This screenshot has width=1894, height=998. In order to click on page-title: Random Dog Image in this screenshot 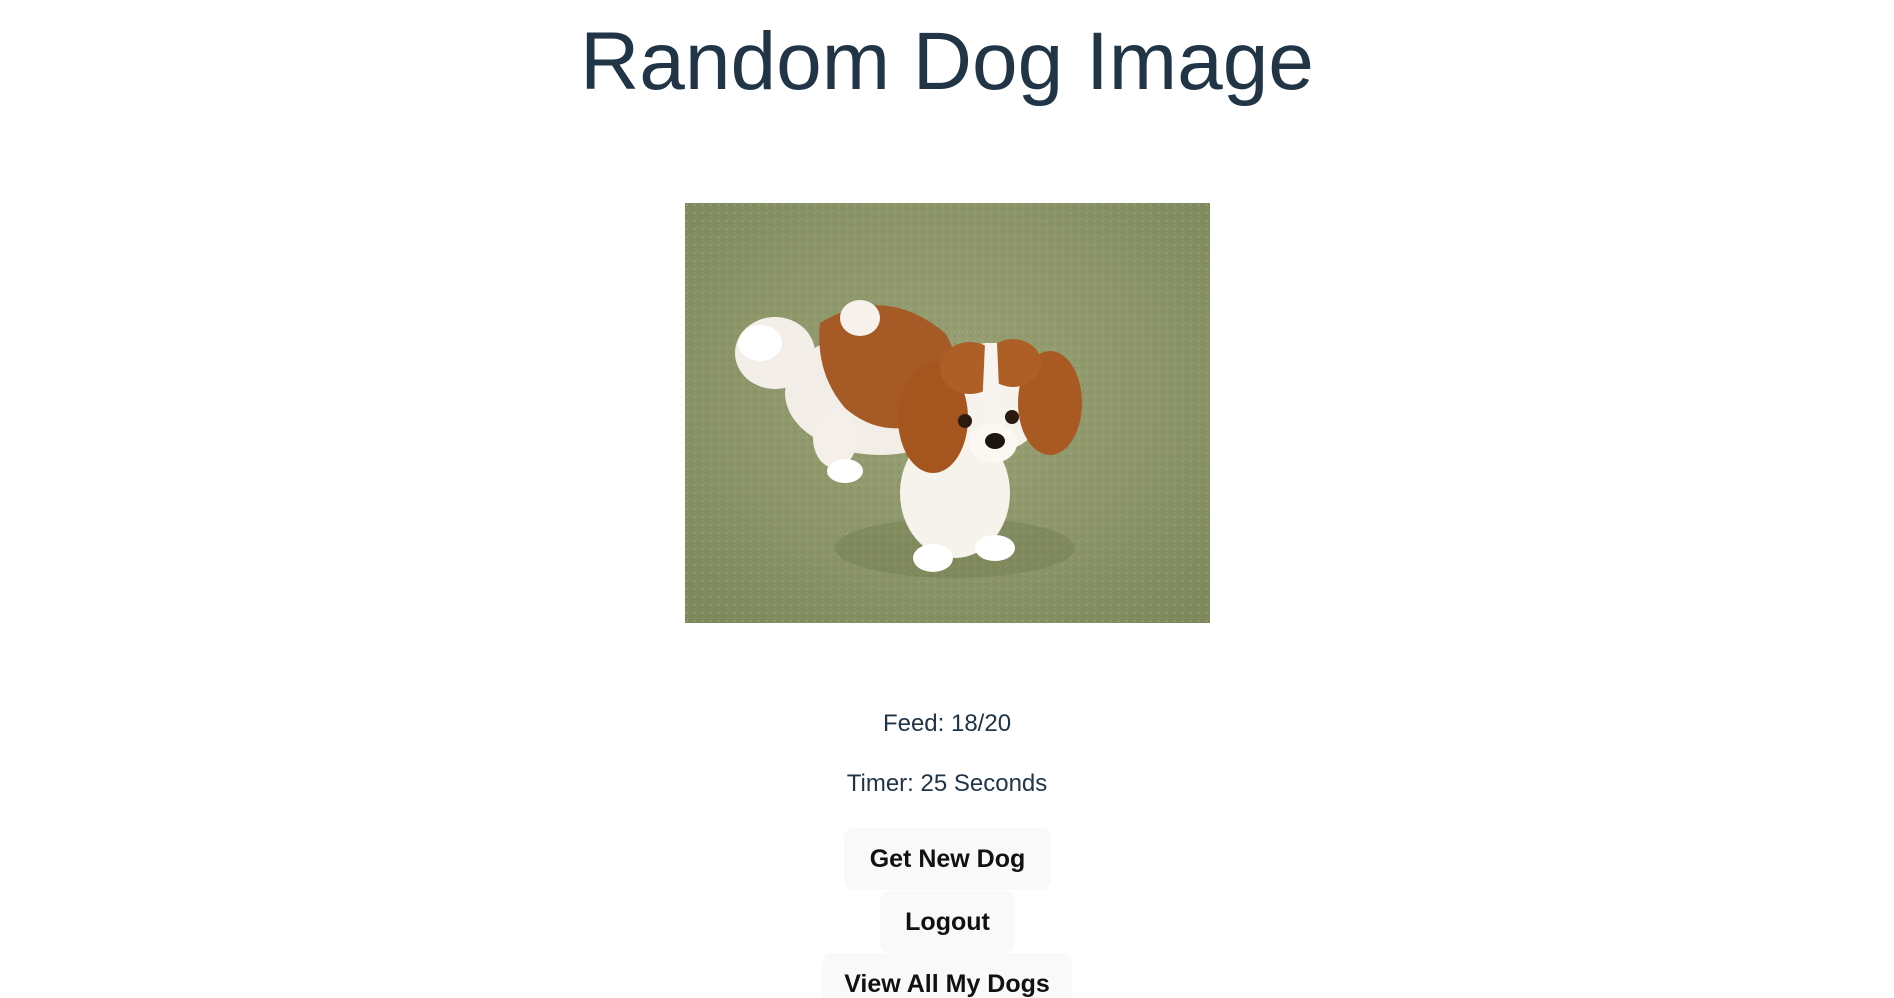, I will do `click(947, 61)`.